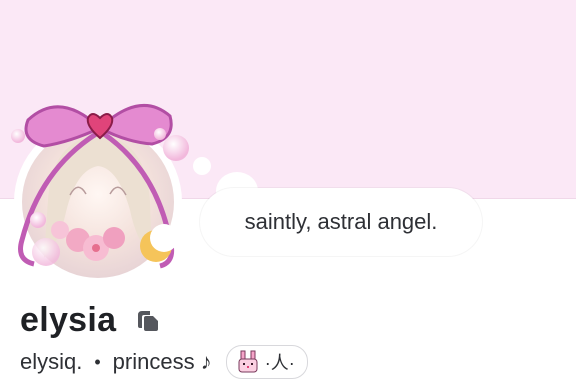  I want to click on custom-status-bubble: saintly, astral angel., so click(341, 222).